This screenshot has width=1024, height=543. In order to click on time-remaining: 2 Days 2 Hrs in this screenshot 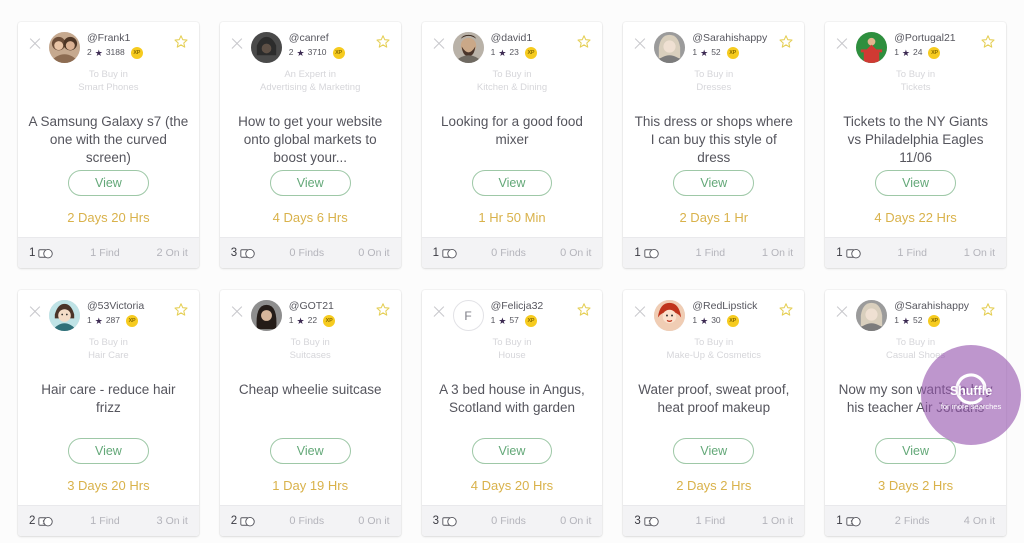, I will do `click(714, 485)`.